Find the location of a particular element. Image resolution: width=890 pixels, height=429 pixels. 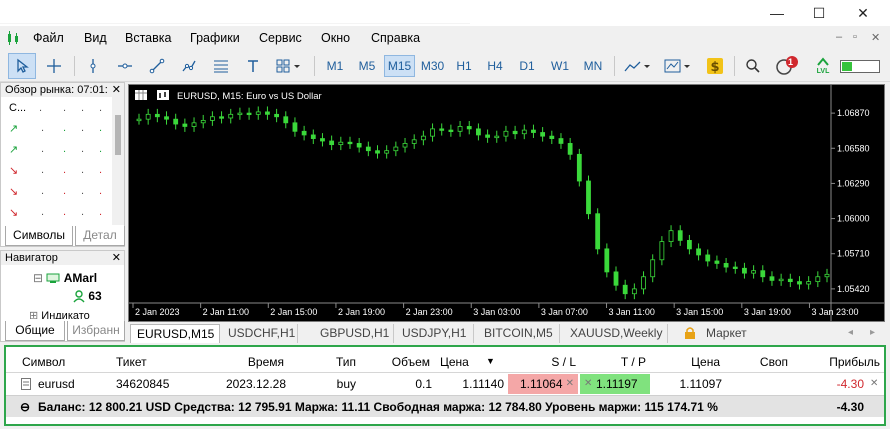

menu-window: Окно is located at coordinates (335, 38).